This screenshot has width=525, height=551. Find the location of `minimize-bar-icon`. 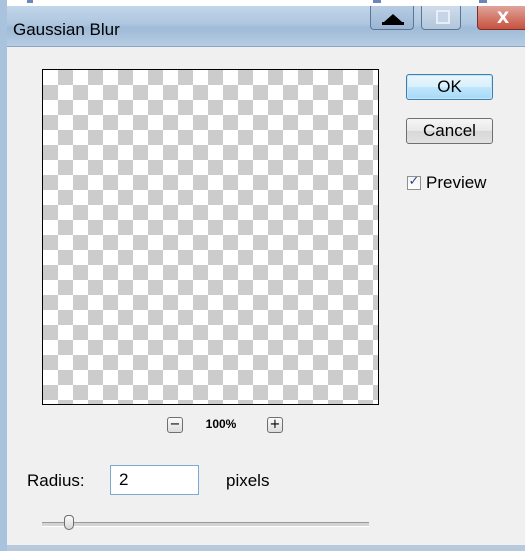

minimize-bar-icon is located at coordinates (393, 23).